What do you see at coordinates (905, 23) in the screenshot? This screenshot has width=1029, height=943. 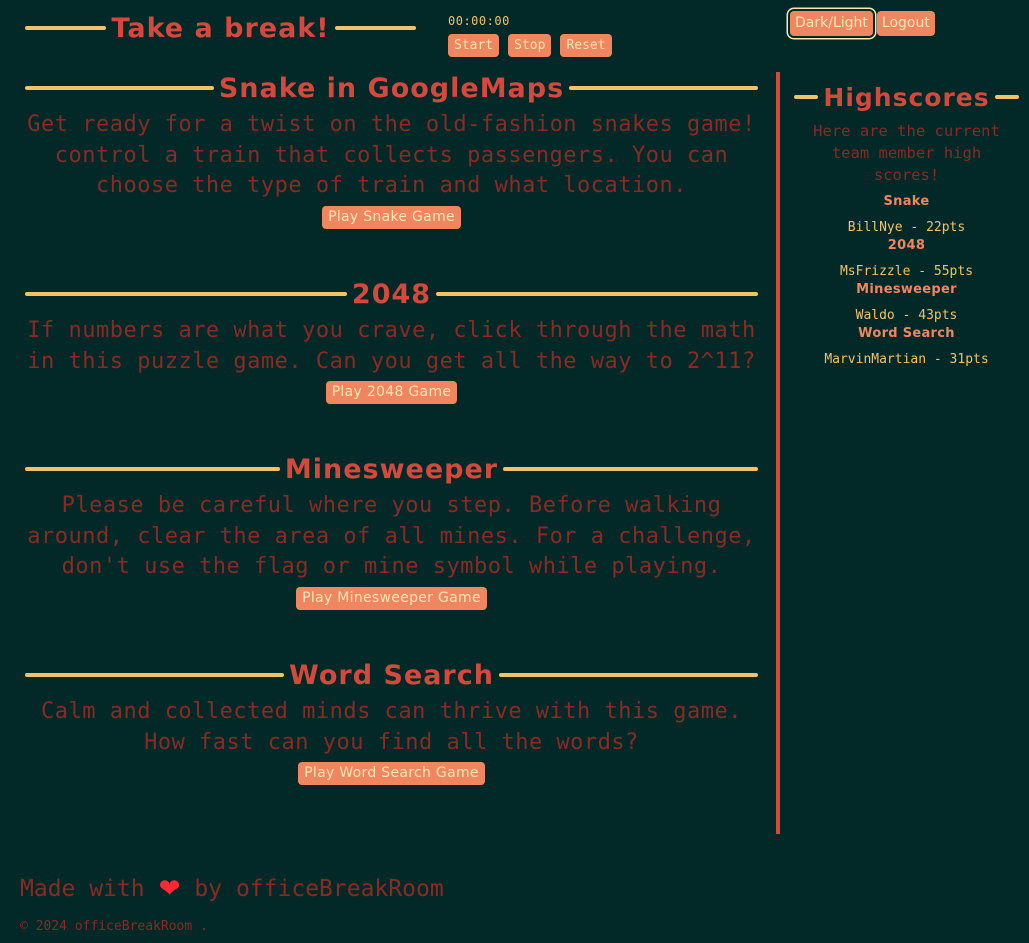 I see `logout-button: Logout` at bounding box center [905, 23].